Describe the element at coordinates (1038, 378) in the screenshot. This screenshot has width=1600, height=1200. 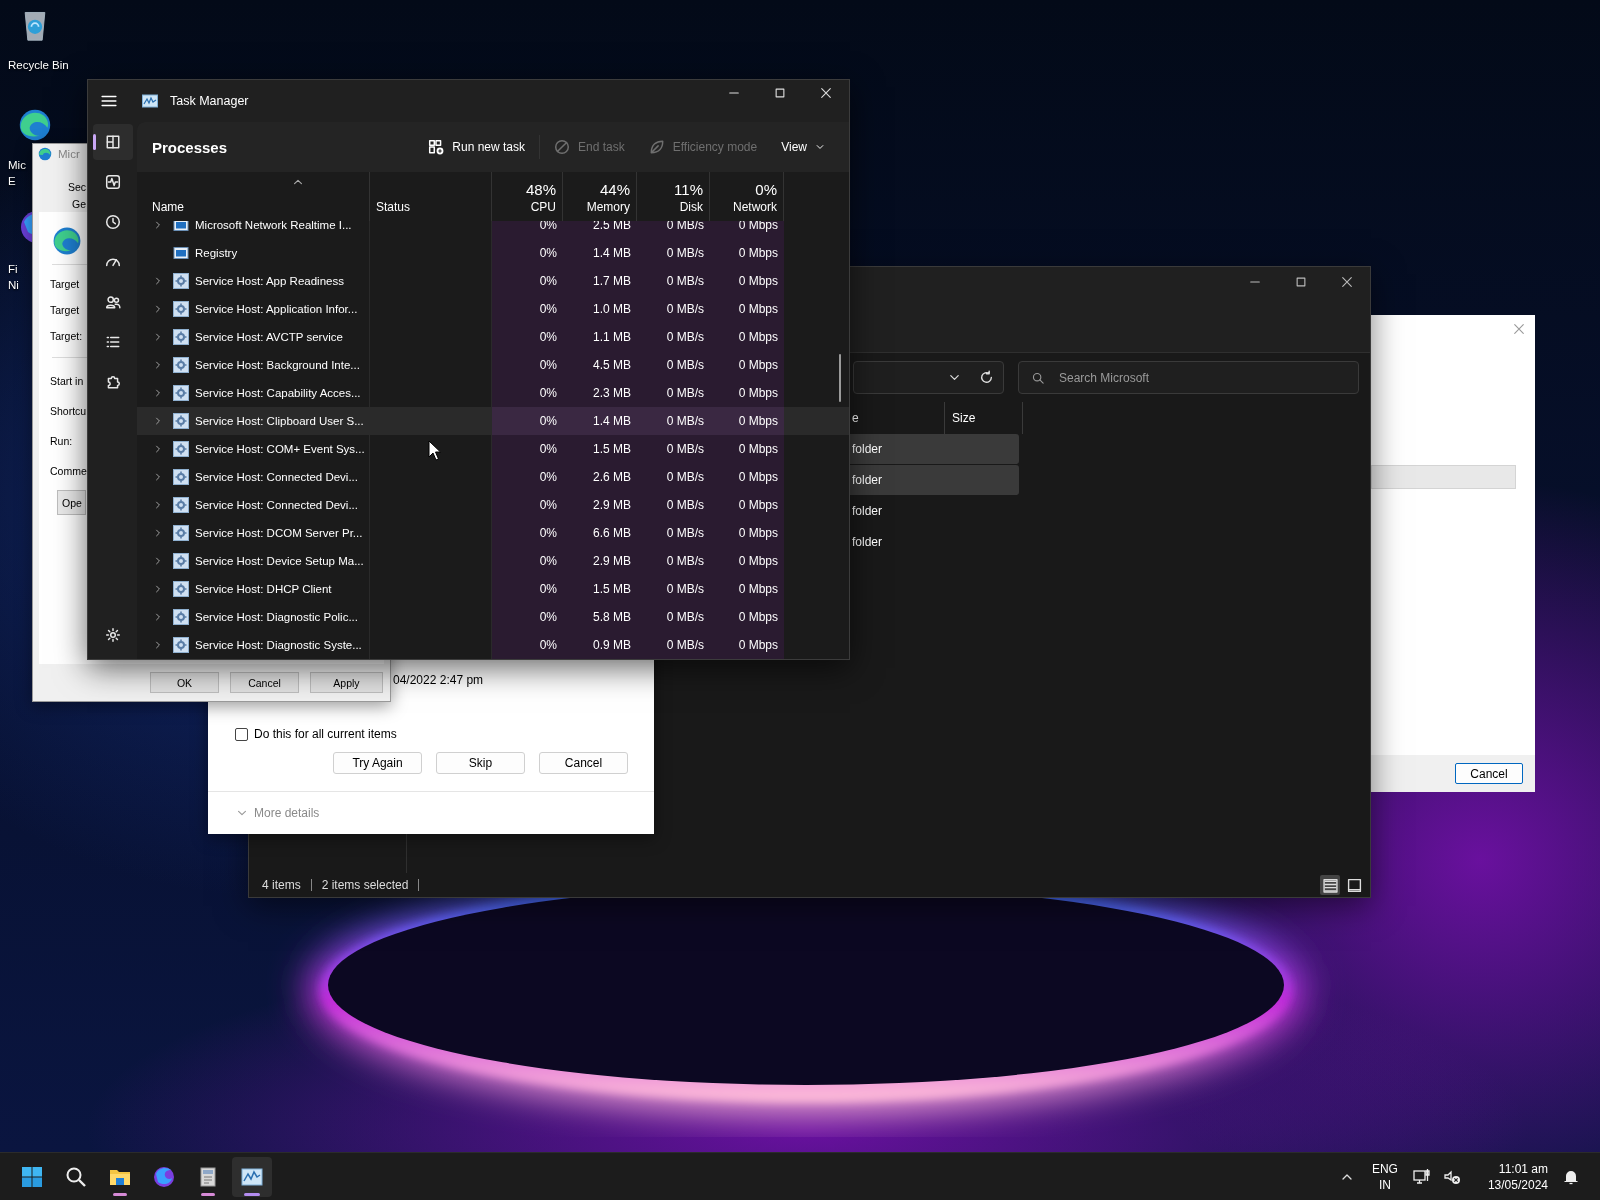
I see `search-icon` at that location.